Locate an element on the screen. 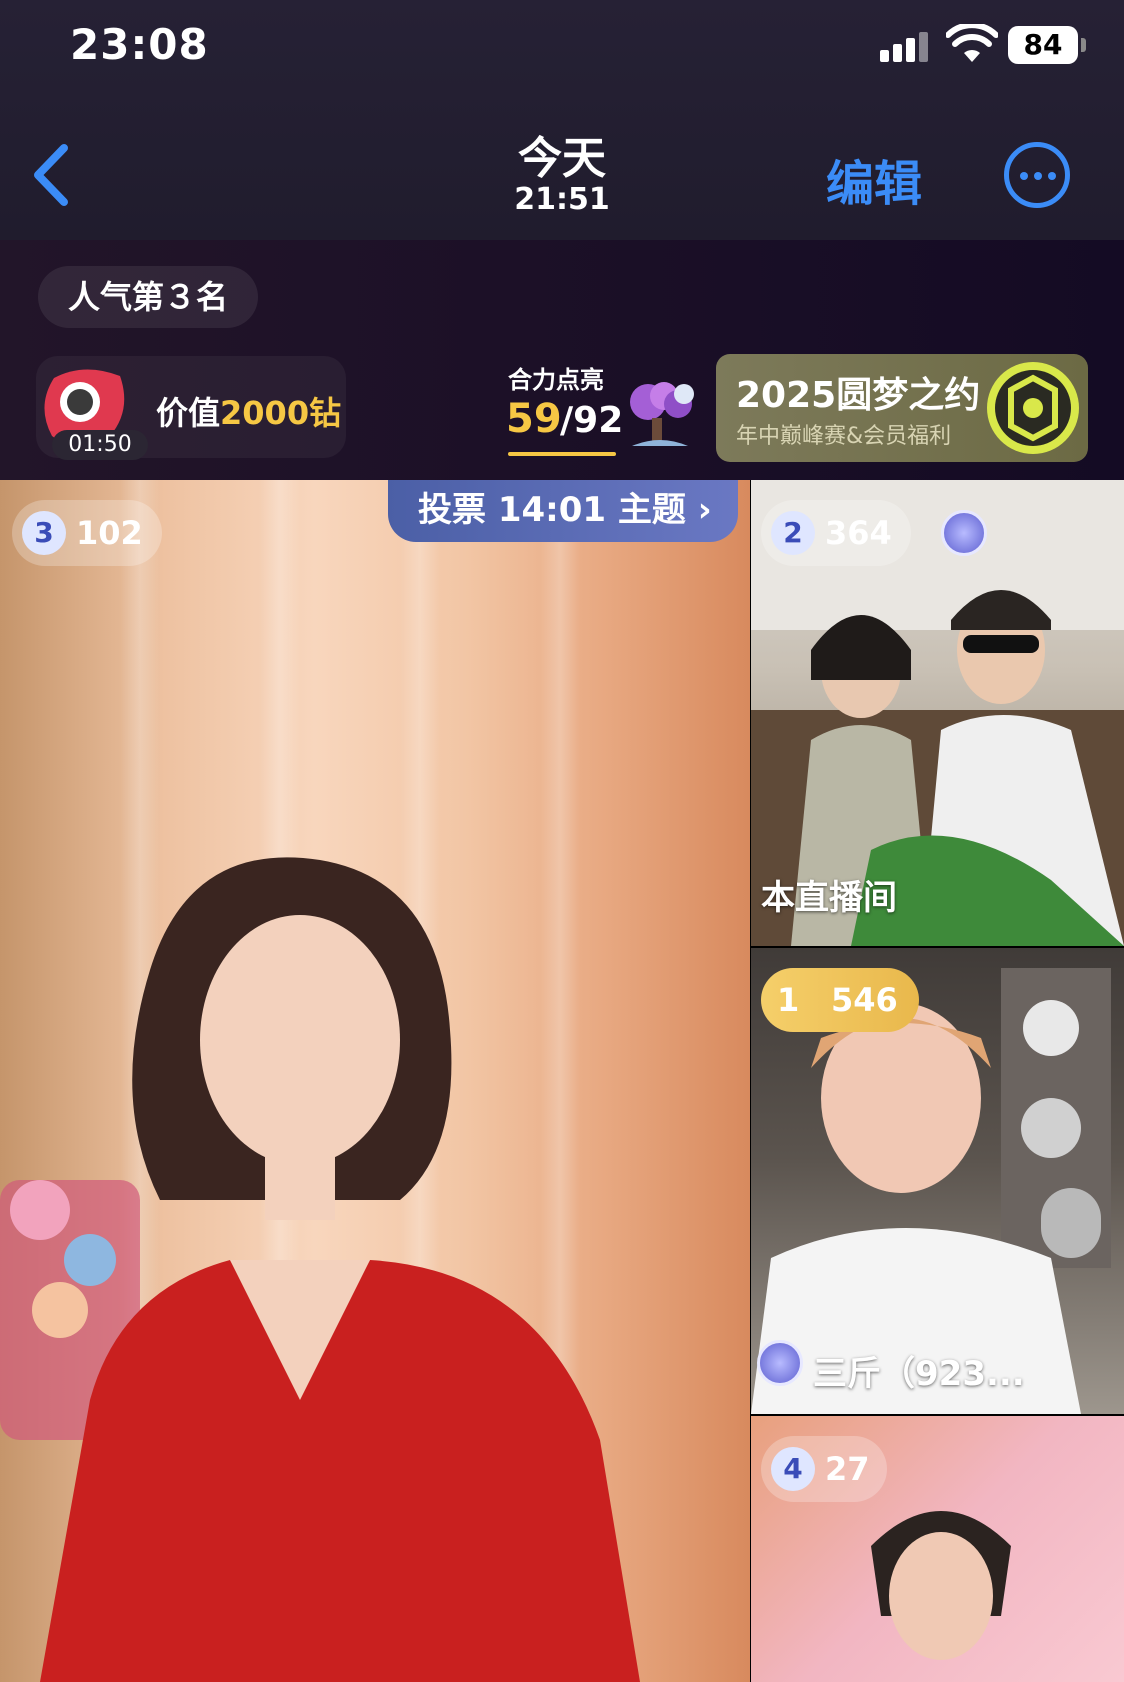 This screenshot has height=1682, width=1124. rank-count: 102 is located at coordinates (109, 533).